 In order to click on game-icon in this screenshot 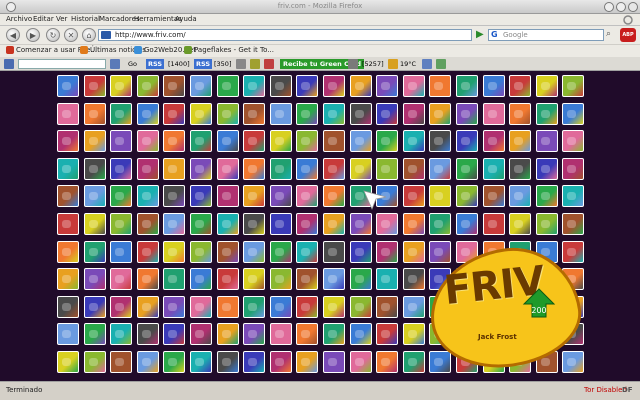, I will do `click(269, 64)`.